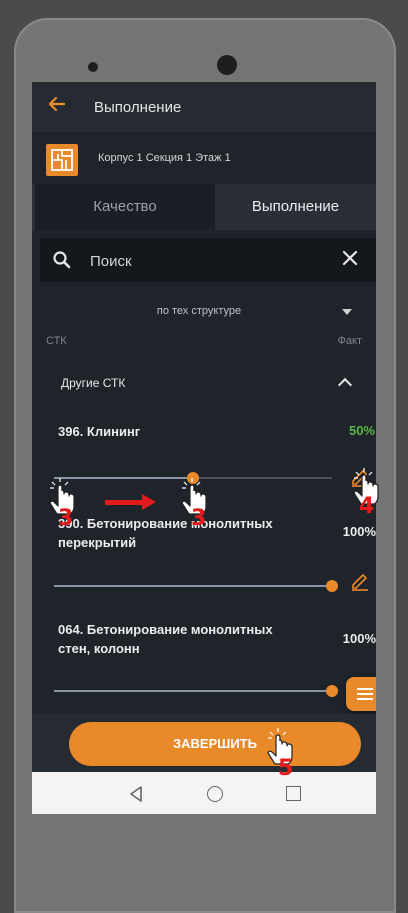  What do you see at coordinates (345, 385) in the screenshot?
I see `chevron-up-icon` at bounding box center [345, 385].